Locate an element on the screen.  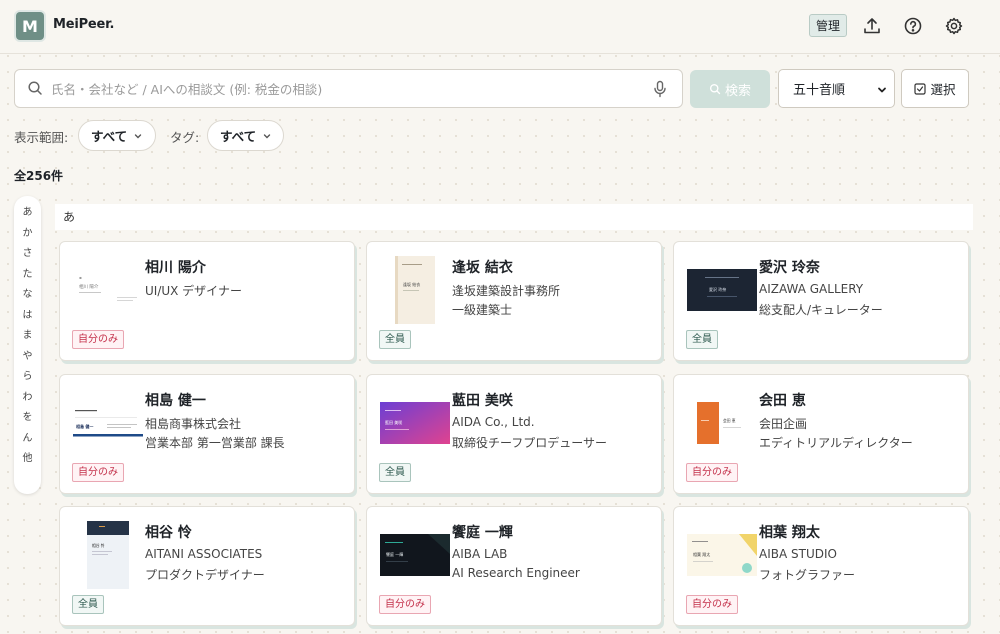
scope-filter-dropdown: すべて is located at coordinates (117, 135).